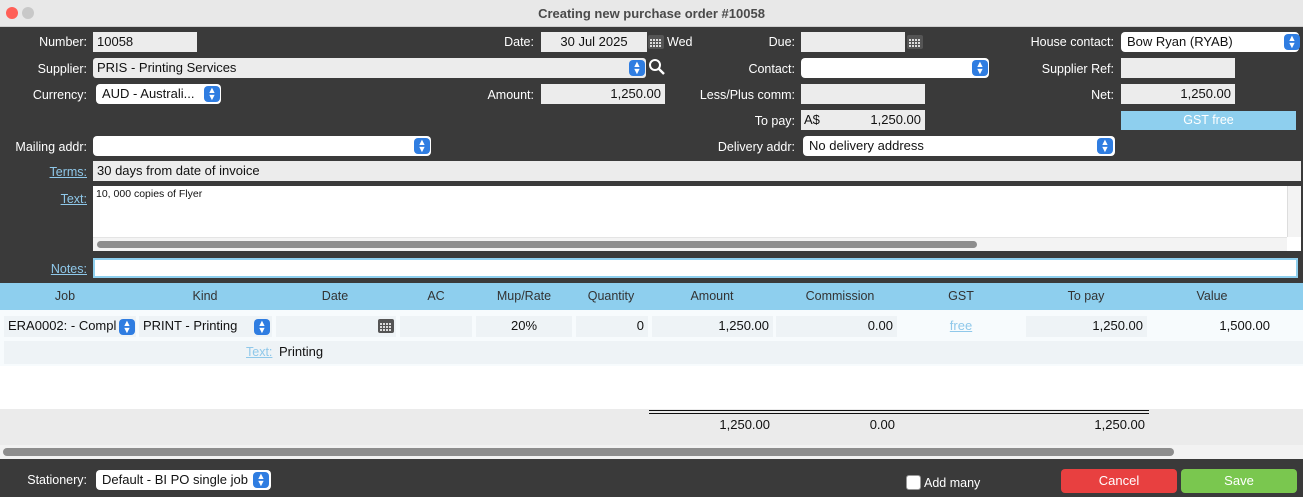 The height and width of the screenshot is (497, 1303). I want to click on delivery-addr-stepper-icon: ▲ ▼, so click(1105, 146).